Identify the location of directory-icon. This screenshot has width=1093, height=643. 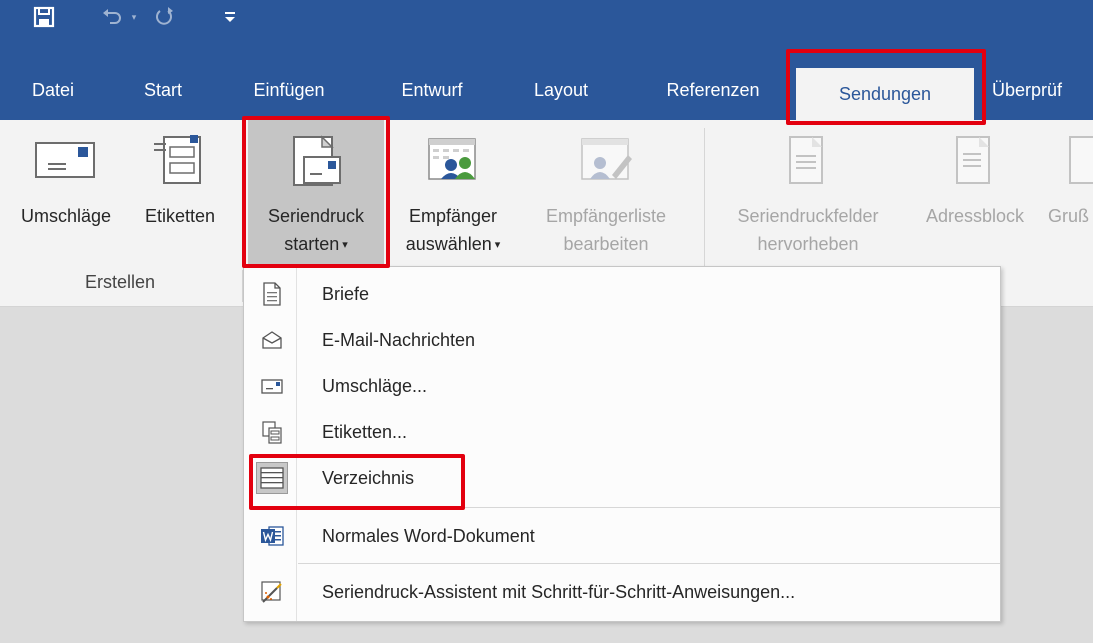
(272, 478).